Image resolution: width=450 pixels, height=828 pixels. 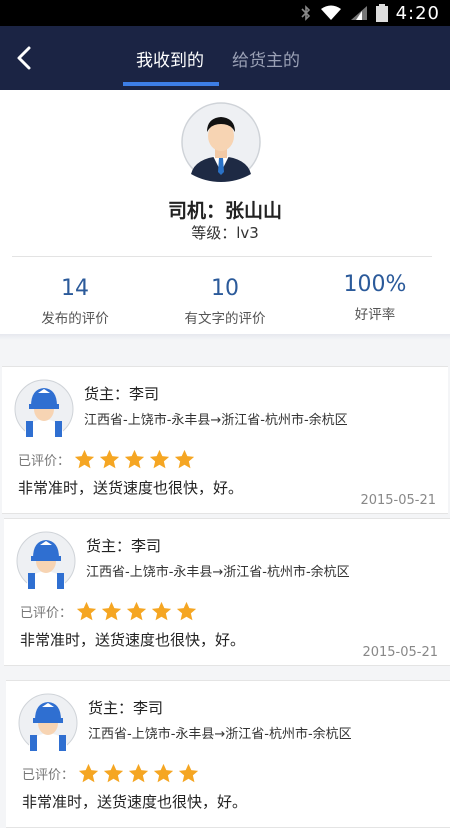 I want to click on tab-given-to-owner: 给货主的, so click(x=266, y=58).